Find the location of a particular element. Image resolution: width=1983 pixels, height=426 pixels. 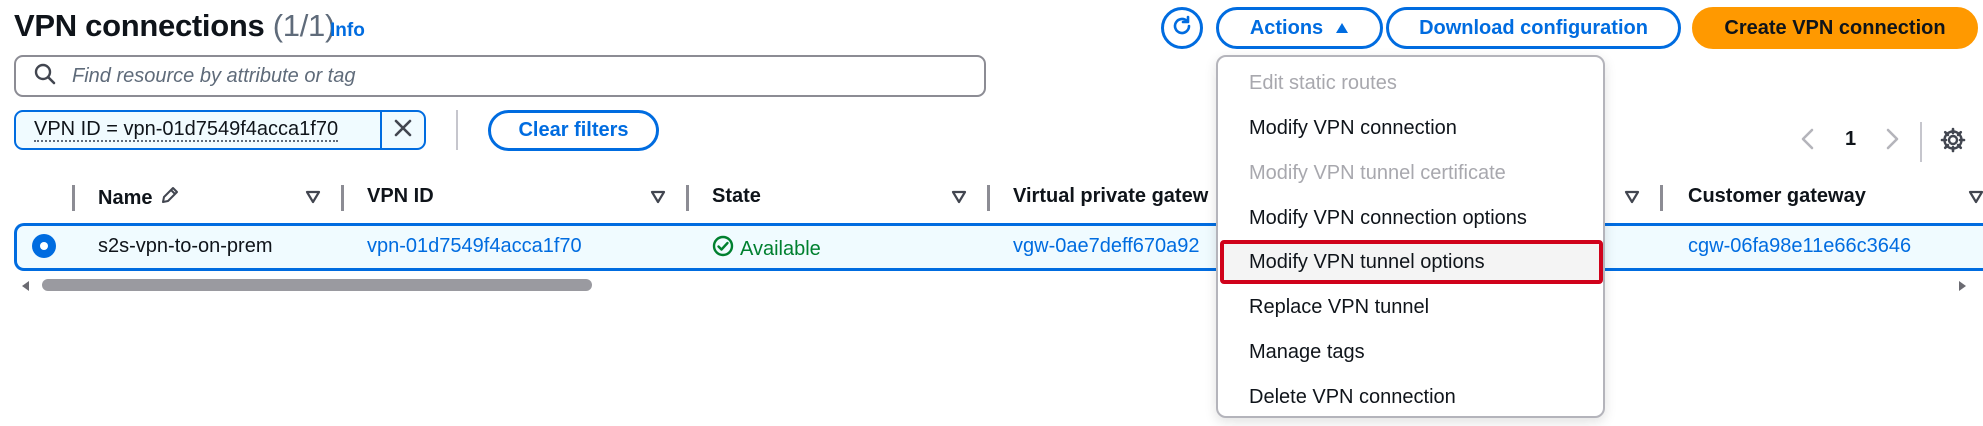

angle-right-icon is located at coordinates (1892, 141).